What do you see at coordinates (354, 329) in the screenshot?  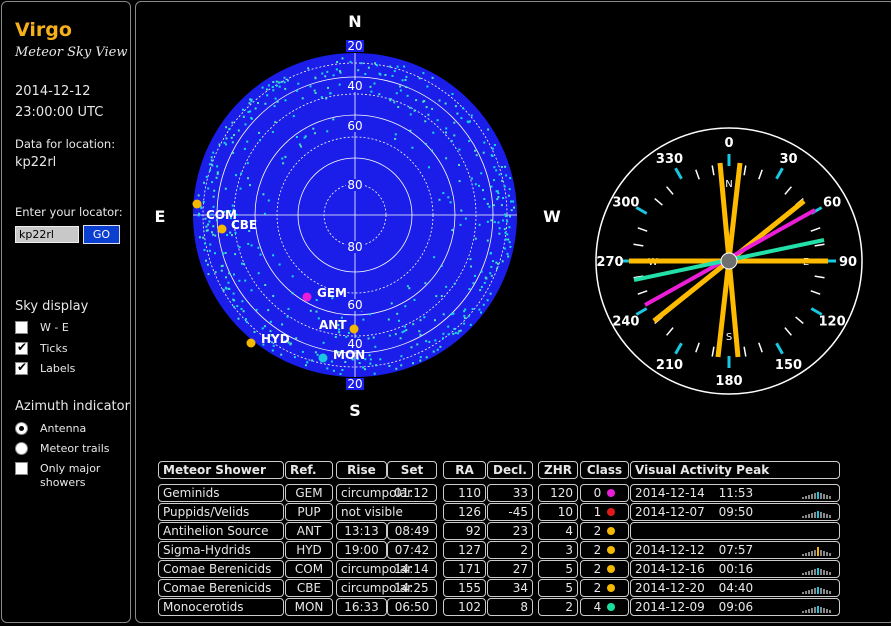 I see `radiant-ant` at bounding box center [354, 329].